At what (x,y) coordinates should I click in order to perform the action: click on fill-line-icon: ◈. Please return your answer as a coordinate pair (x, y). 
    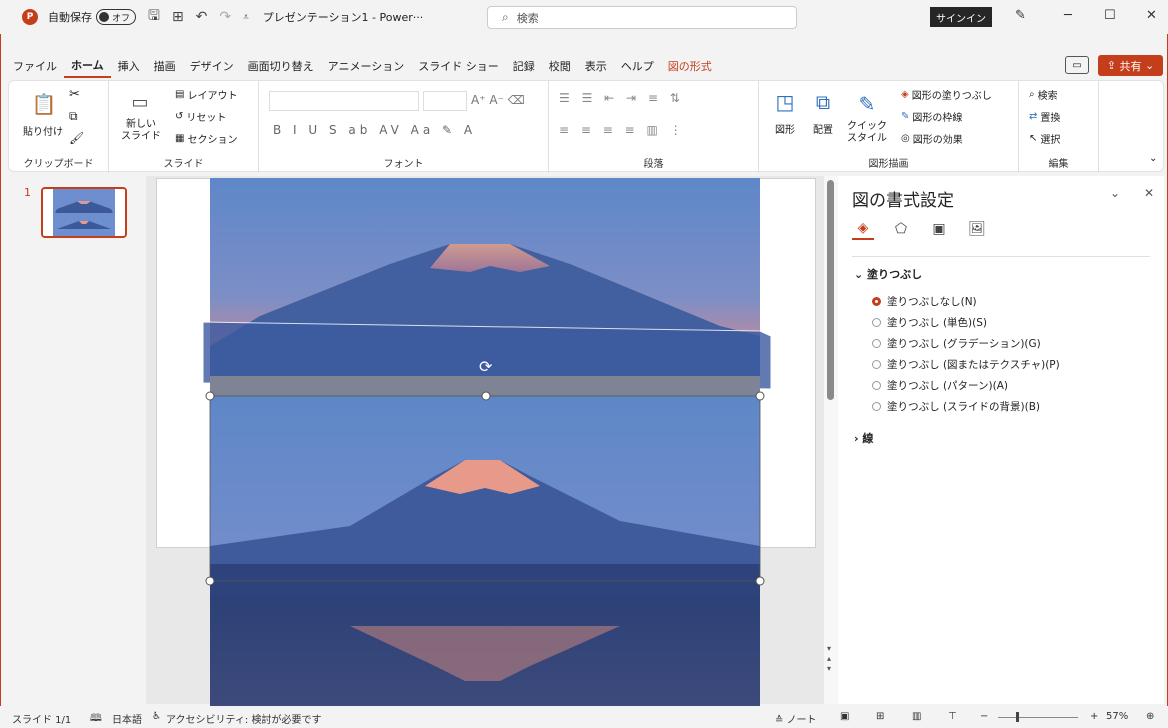
    Looking at the image, I should click on (863, 229).